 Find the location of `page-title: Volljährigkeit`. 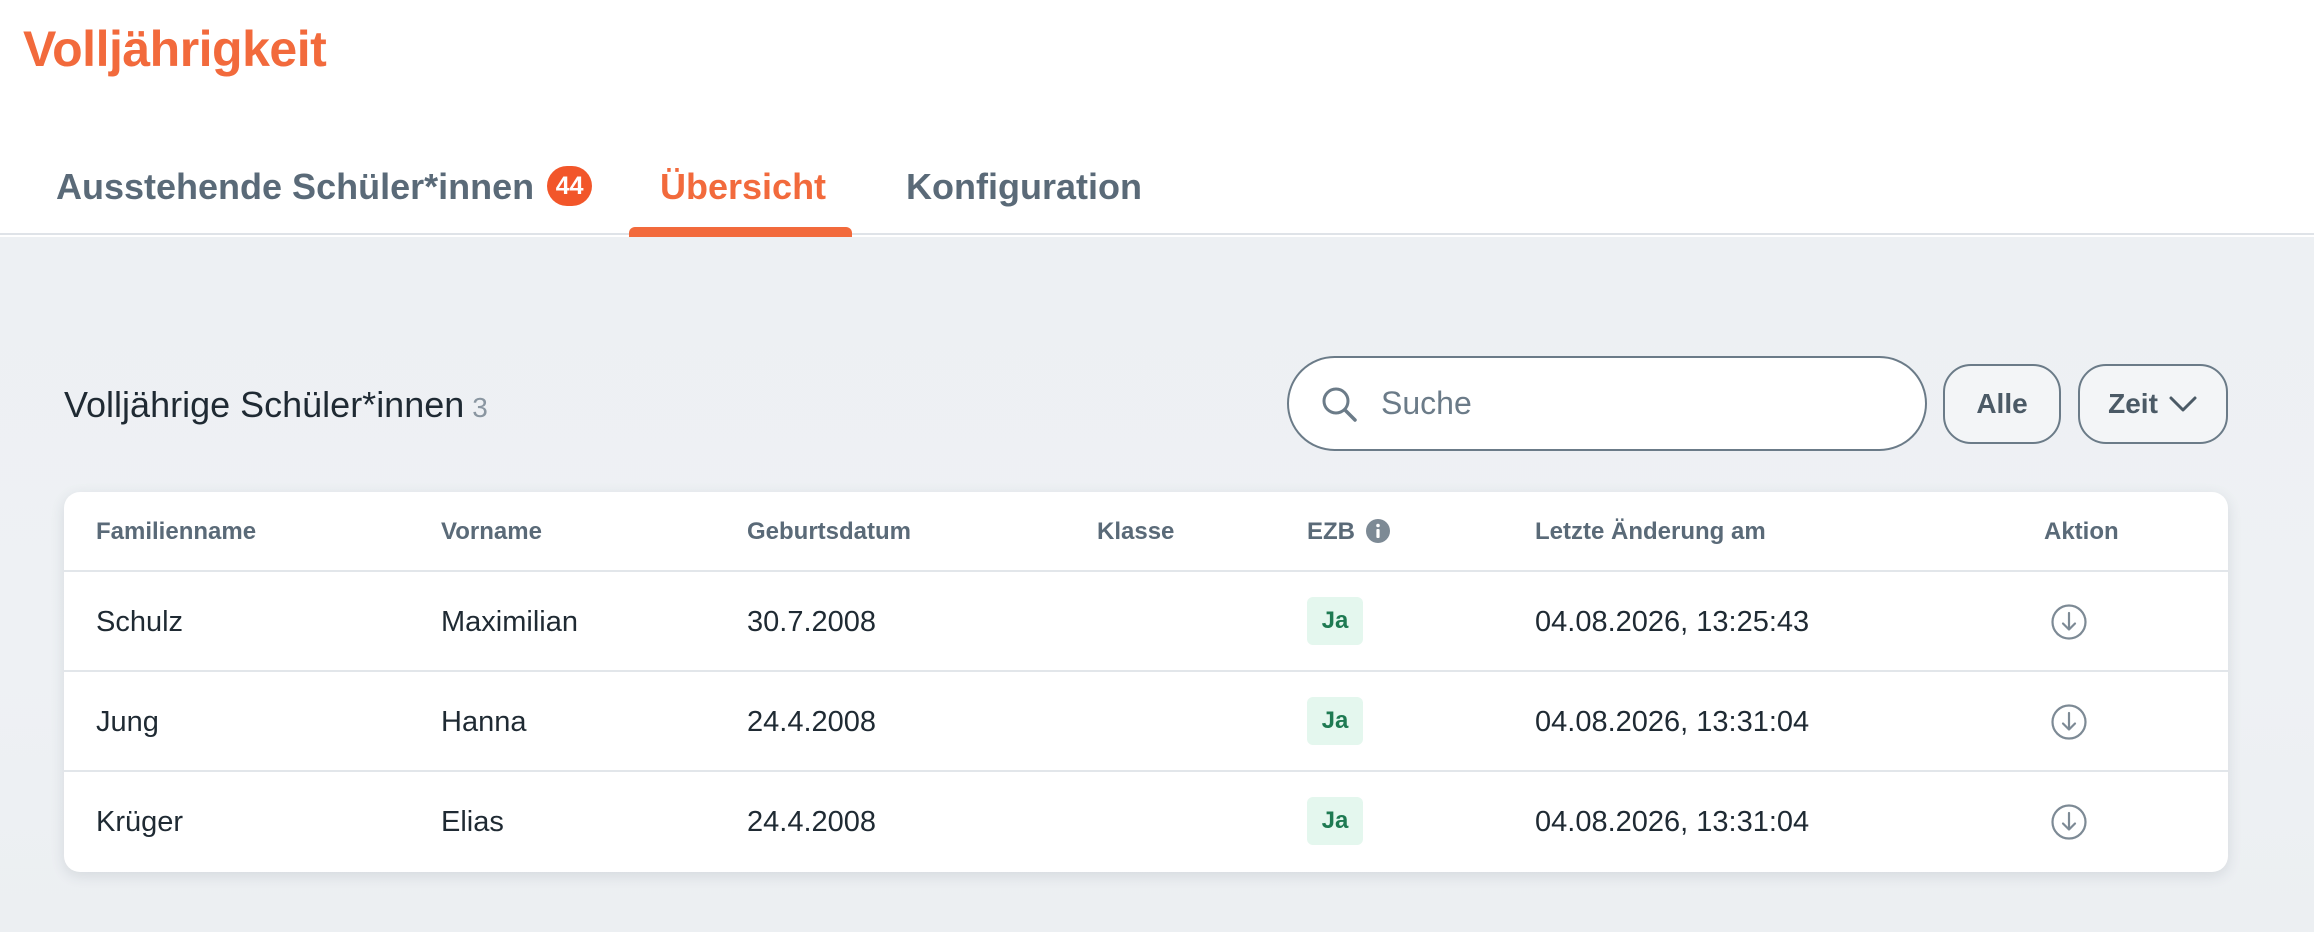

page-title: Volljährigkeit is located at coordinates (175, 49).